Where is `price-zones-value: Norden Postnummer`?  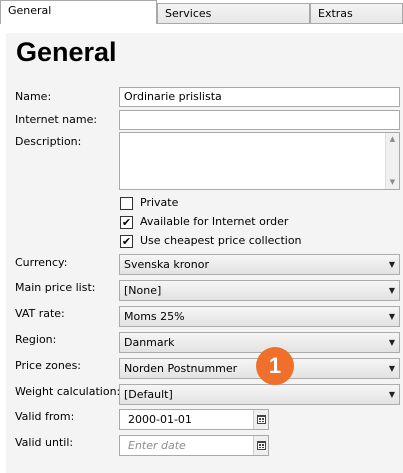
price-zones-value: Norden Postnummer is located at coordinates (181, 368).